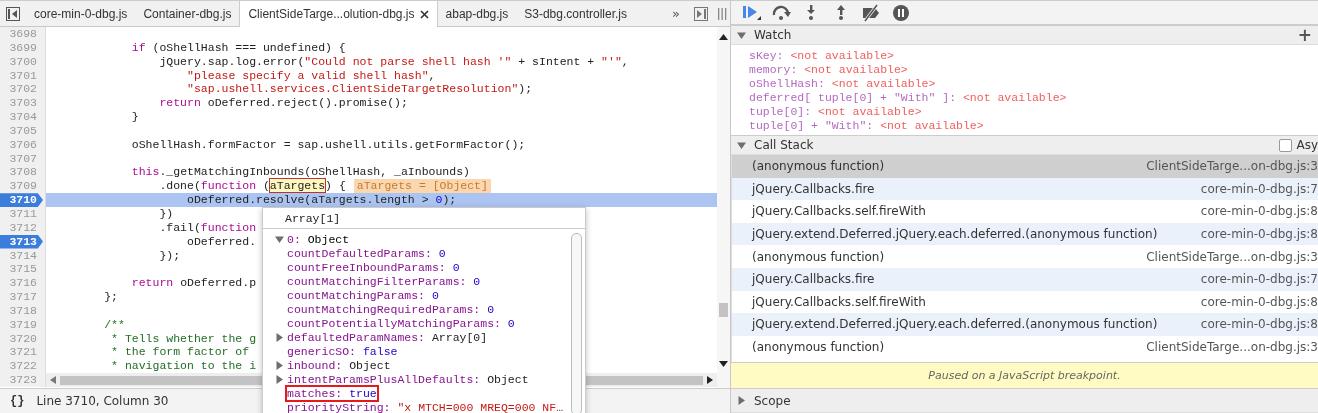 This screenshot has height=413, width=1318. Describe the element at coordinates (311, 75) in the screenshot. I see `code-line: "please specify a valid shell hash",` at that location.